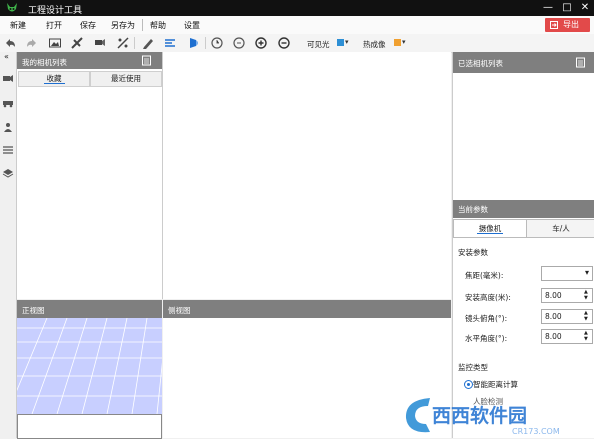 This screenshot has height=439, width=594. I want to click on params-title: 当前参数, so click(473, 209).